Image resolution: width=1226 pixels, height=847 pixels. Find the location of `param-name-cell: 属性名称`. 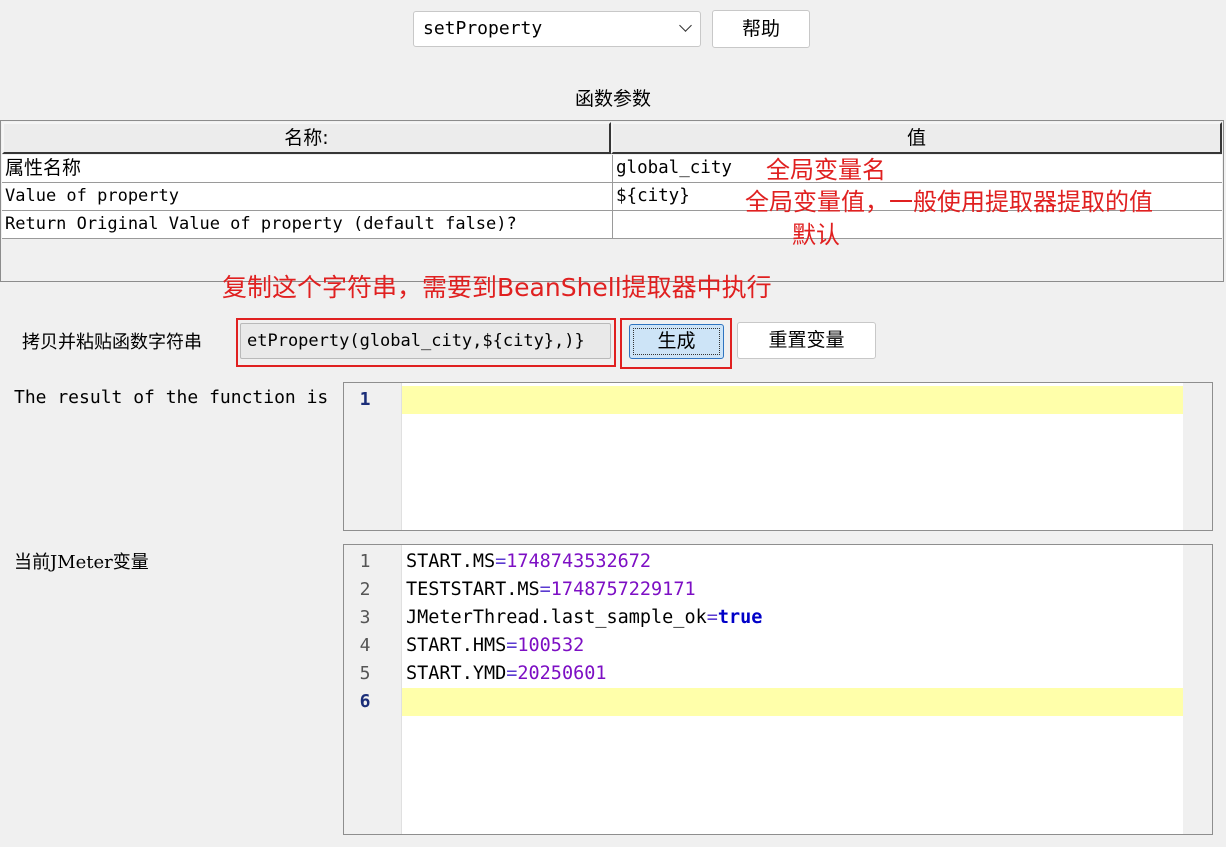

param-name-cell: 属性名称 is located at coordinates (307, 168).